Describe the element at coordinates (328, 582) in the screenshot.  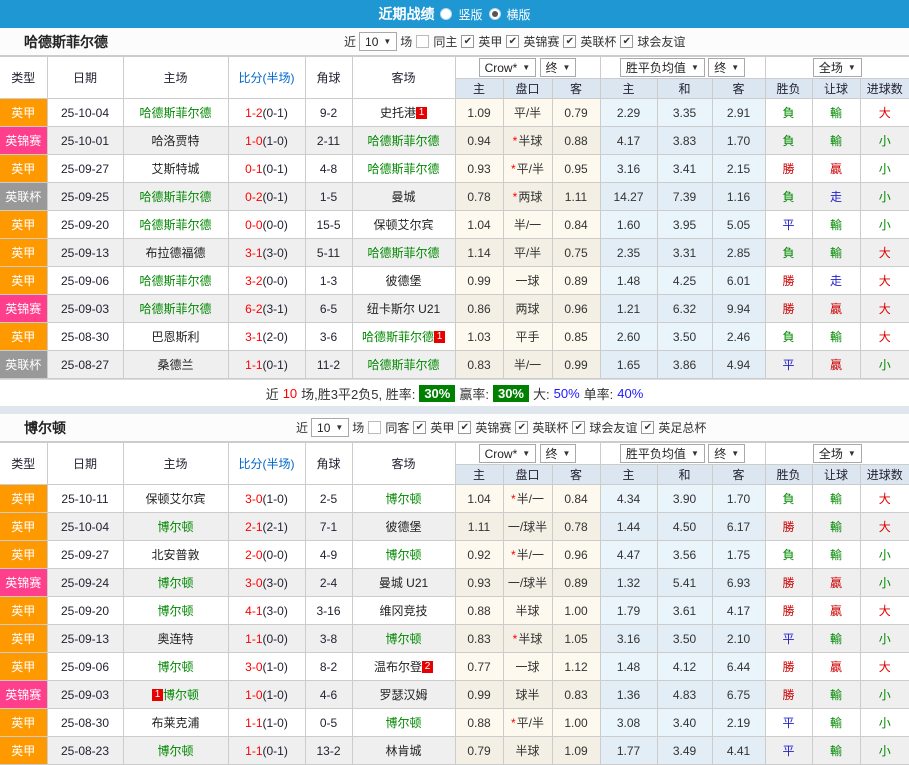
I see `corners: 2-4` at that location.